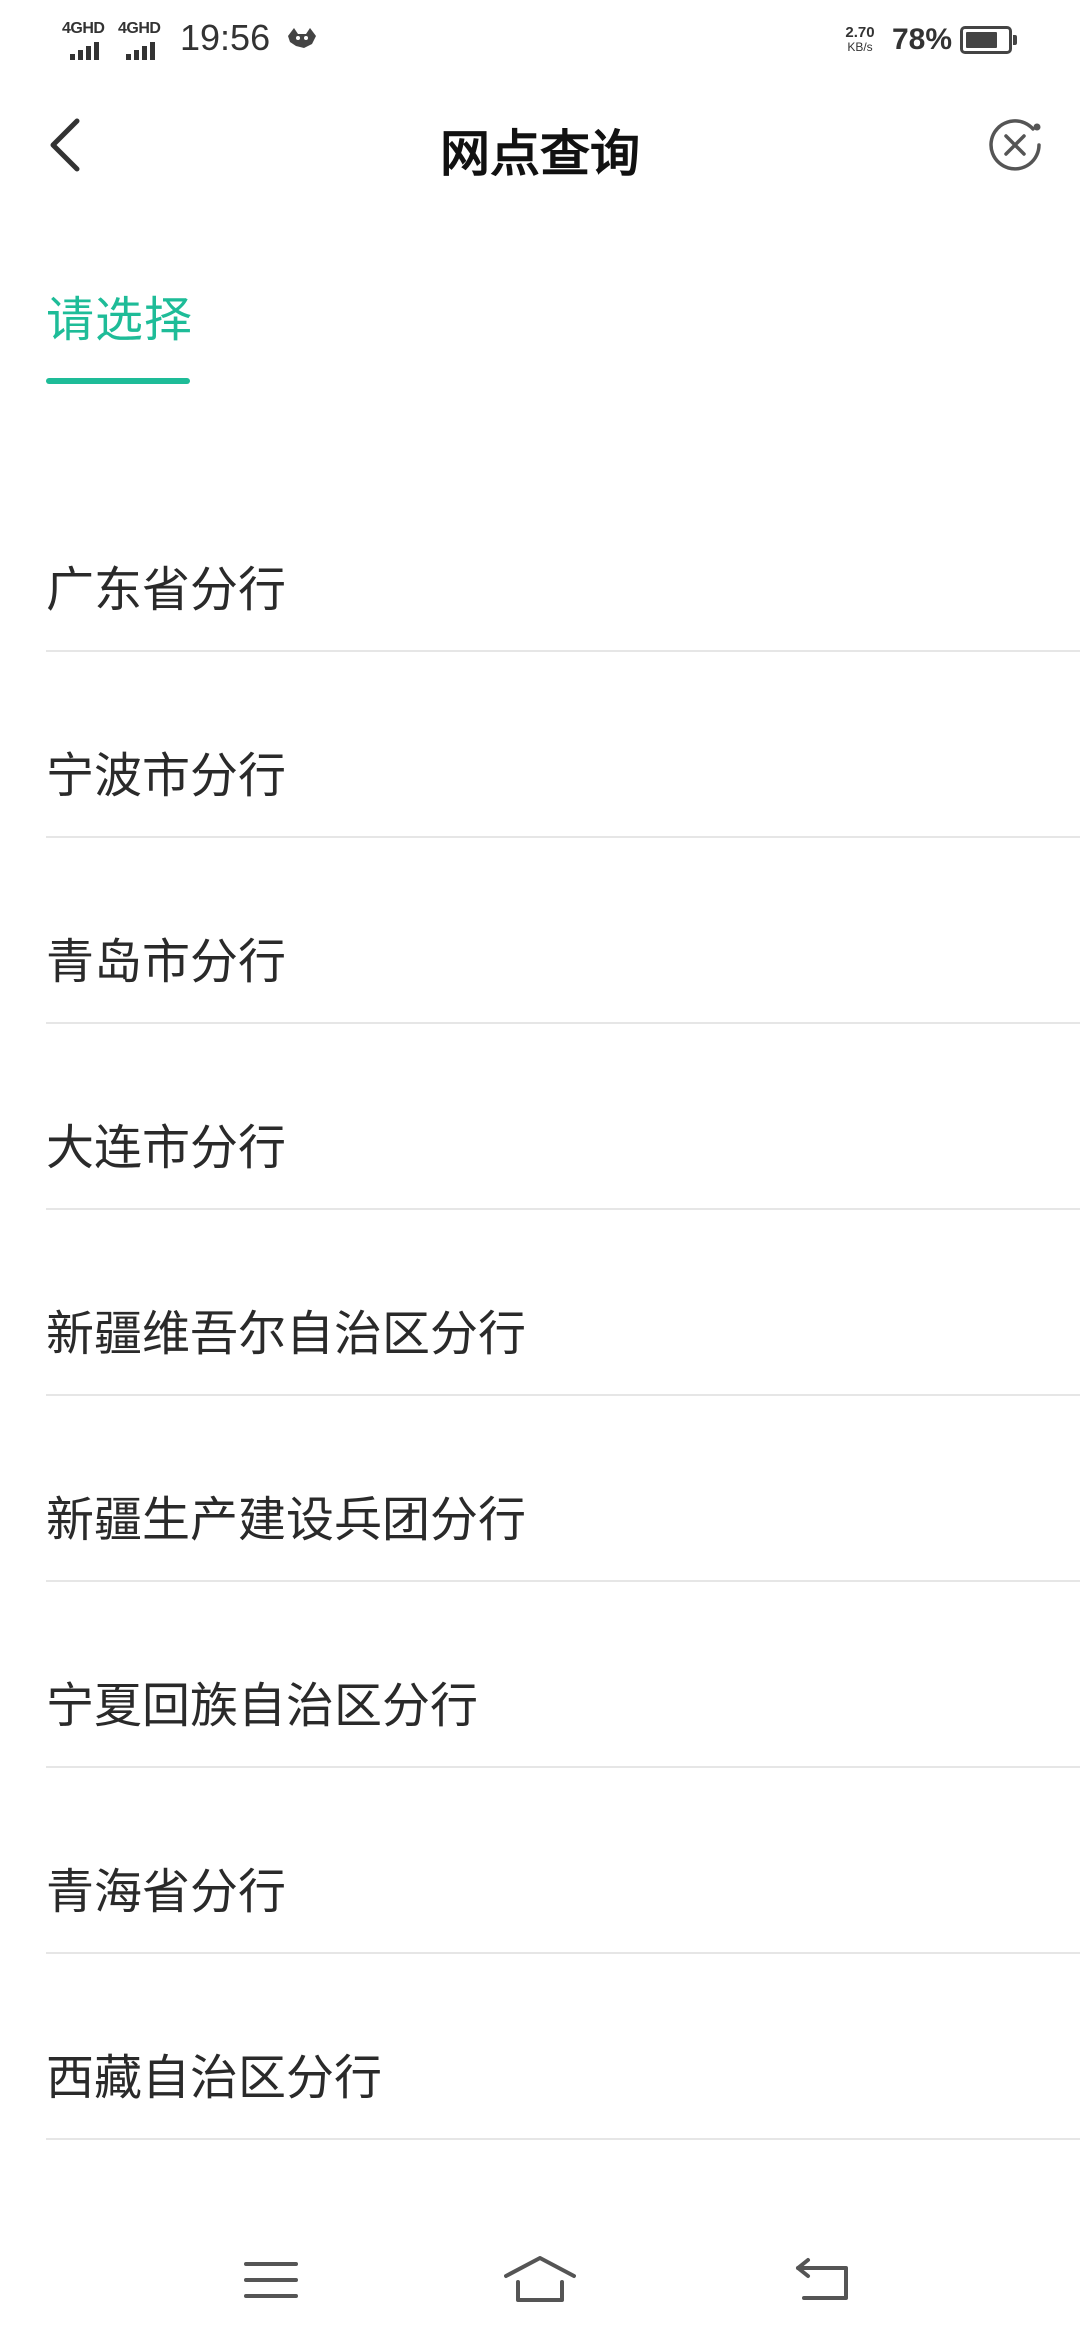  What do you see at coordinates (120, 320) in the screenshot?
I see `tab-label: 请选择` at bounding box center [120, 320].